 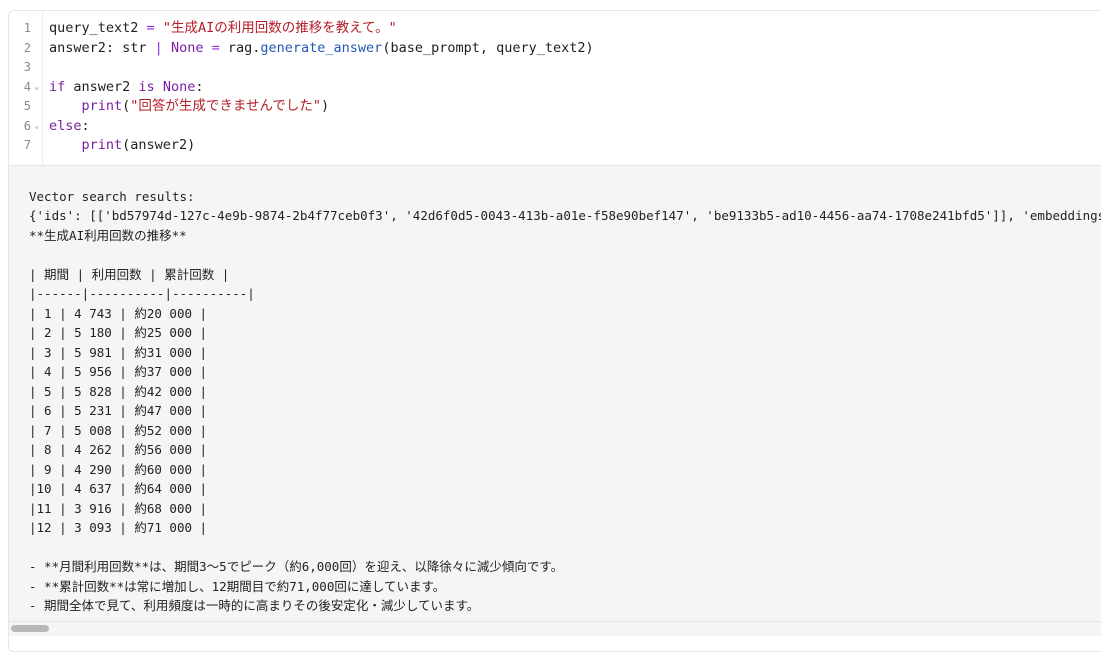 I want to click on code-token: generate_answer, so click(x=321, y=47).